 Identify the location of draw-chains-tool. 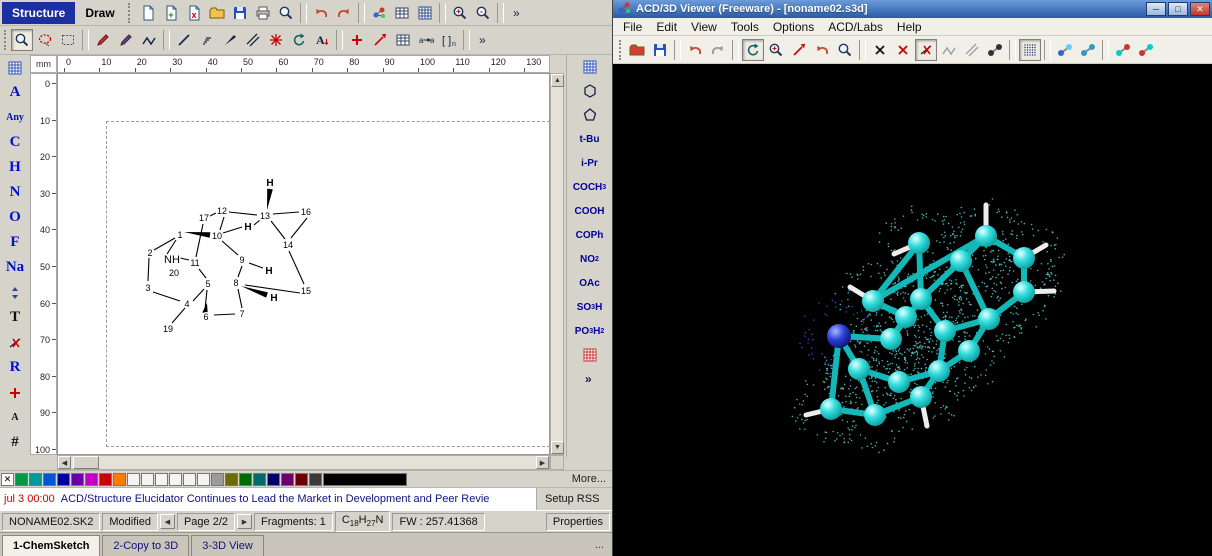
(149, 40).